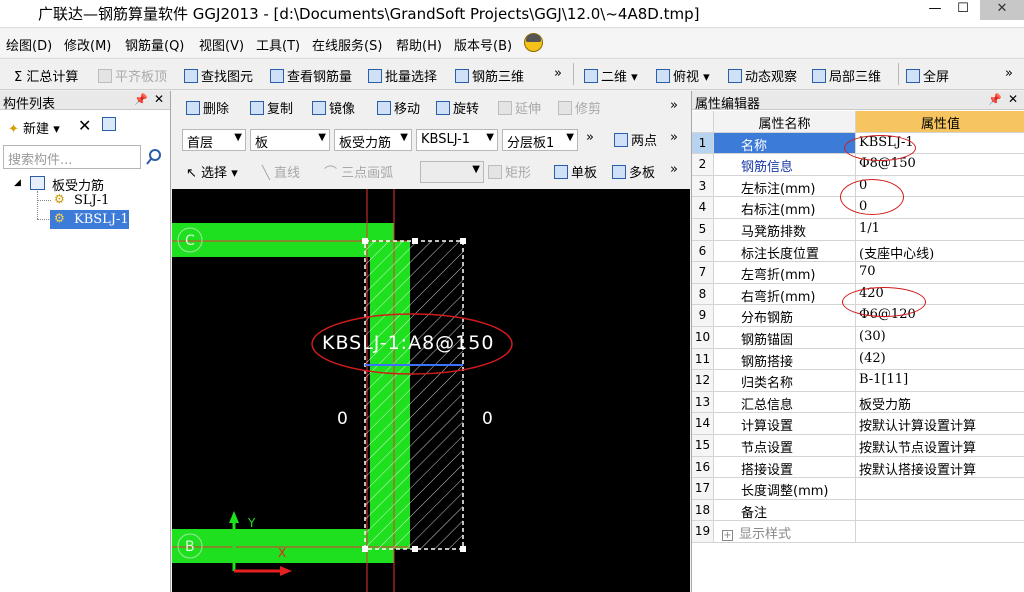 This screenshot has width=1024, height=592. Describe the element at coordinates (278, 44) in the screenshot. I see `menu-tools: 工具(T)` at that location.